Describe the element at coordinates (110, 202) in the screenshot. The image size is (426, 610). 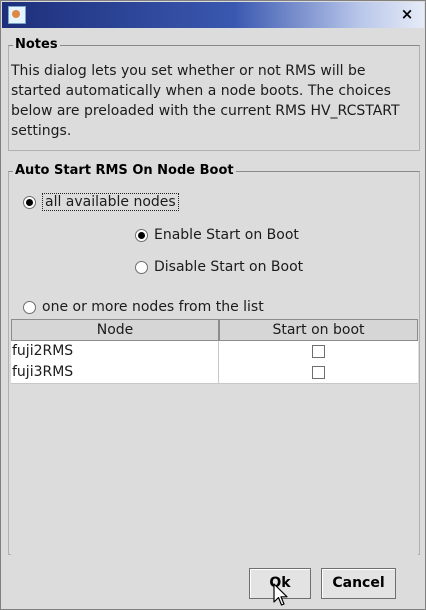
I see `radio-label: all available nodes` at that location.